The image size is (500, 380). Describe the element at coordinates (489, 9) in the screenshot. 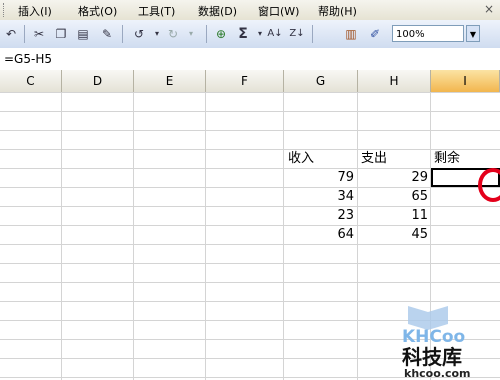

I see `close-window-icon: ×` at that location.